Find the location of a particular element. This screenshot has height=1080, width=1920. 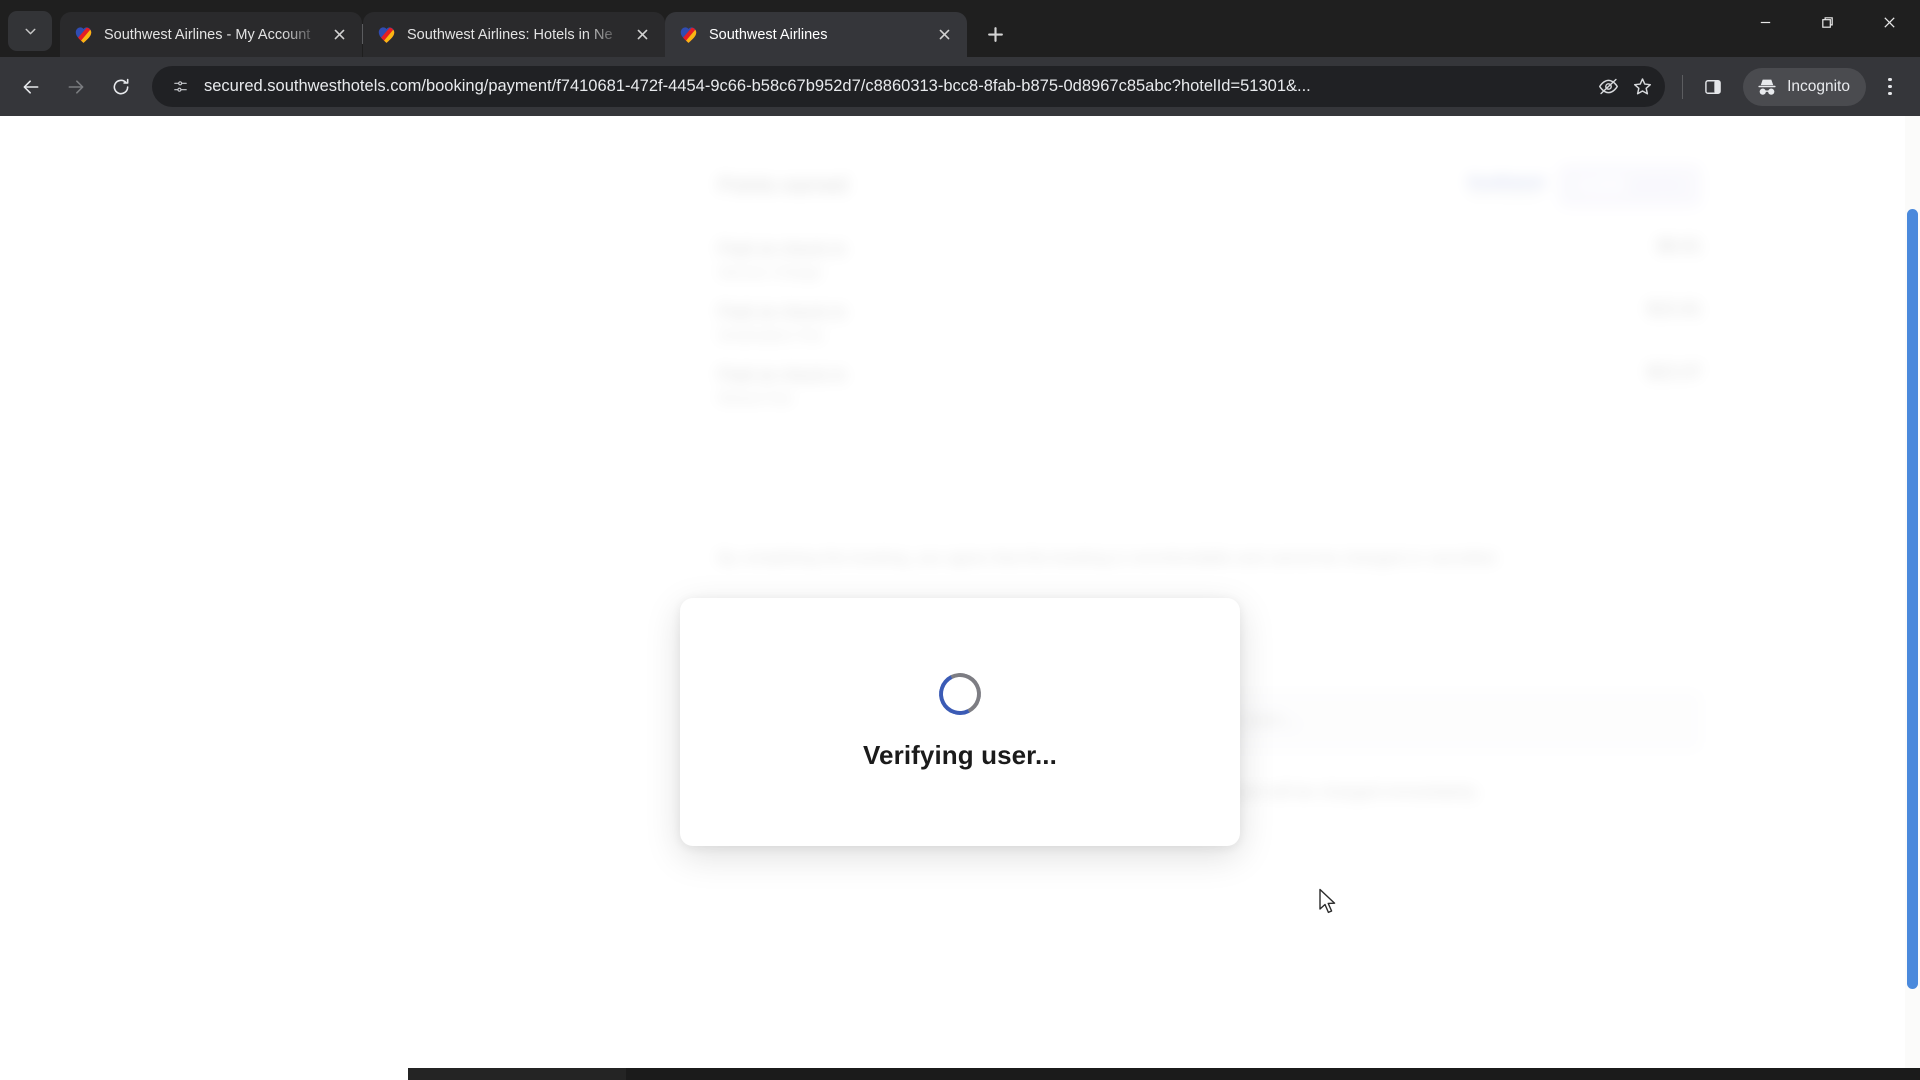

minimize-button is located at coordinates (1765, 22).